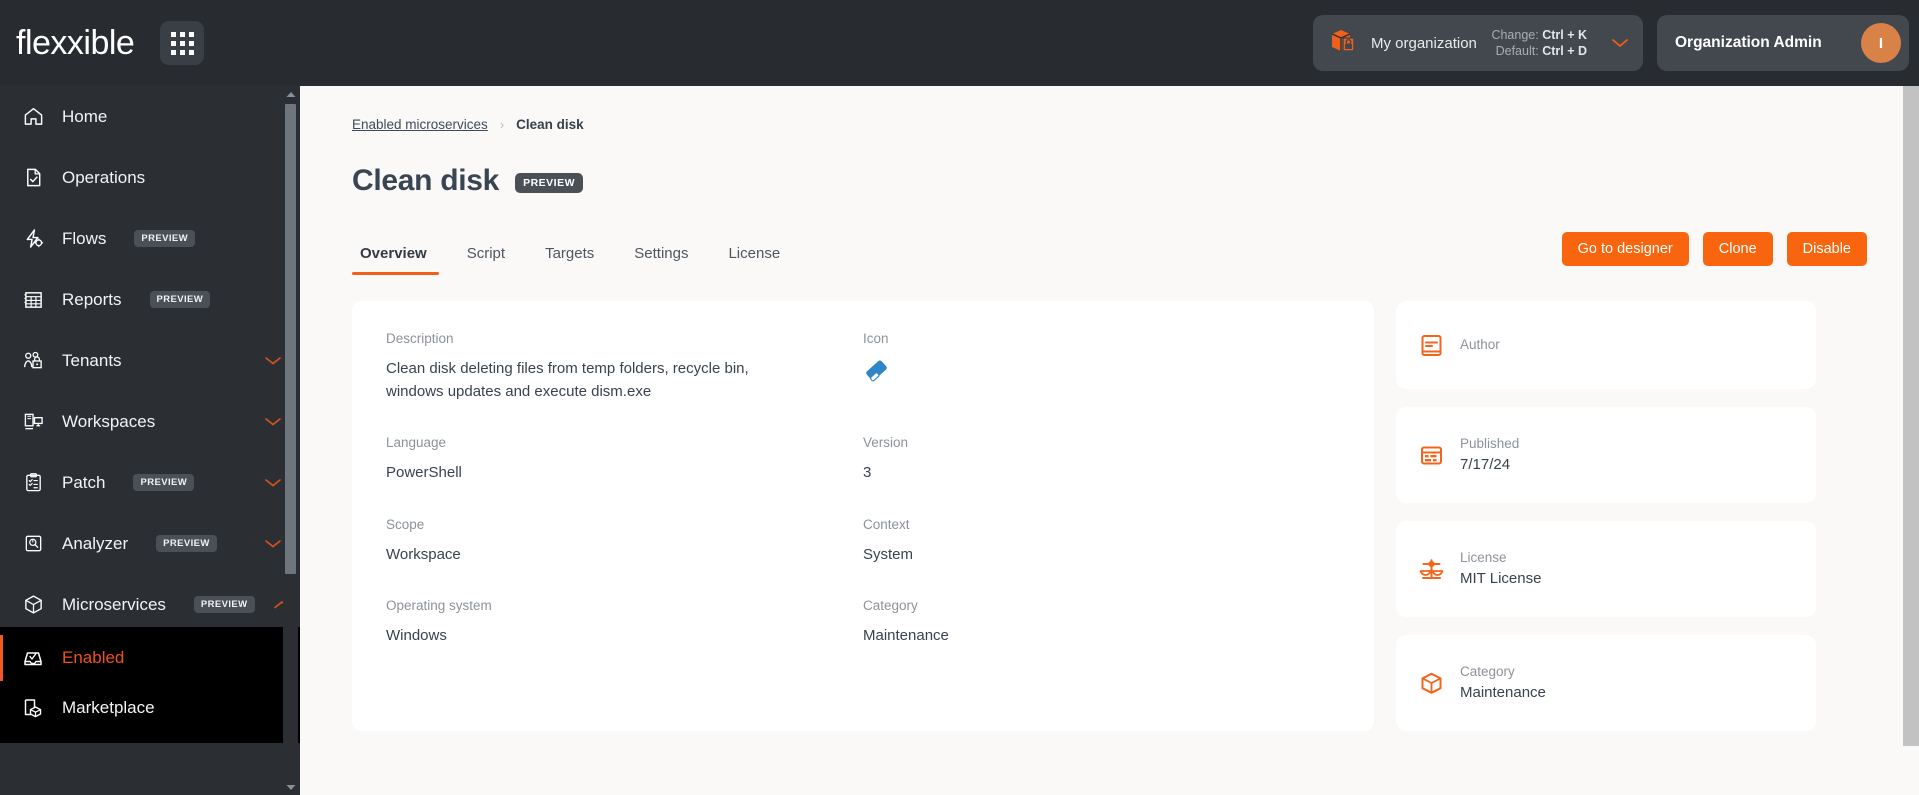  What do you see at coordinates (104, 177) in the screenshot?
I see `sidebar-item-label: Operations` at bounding box center [104, 177].